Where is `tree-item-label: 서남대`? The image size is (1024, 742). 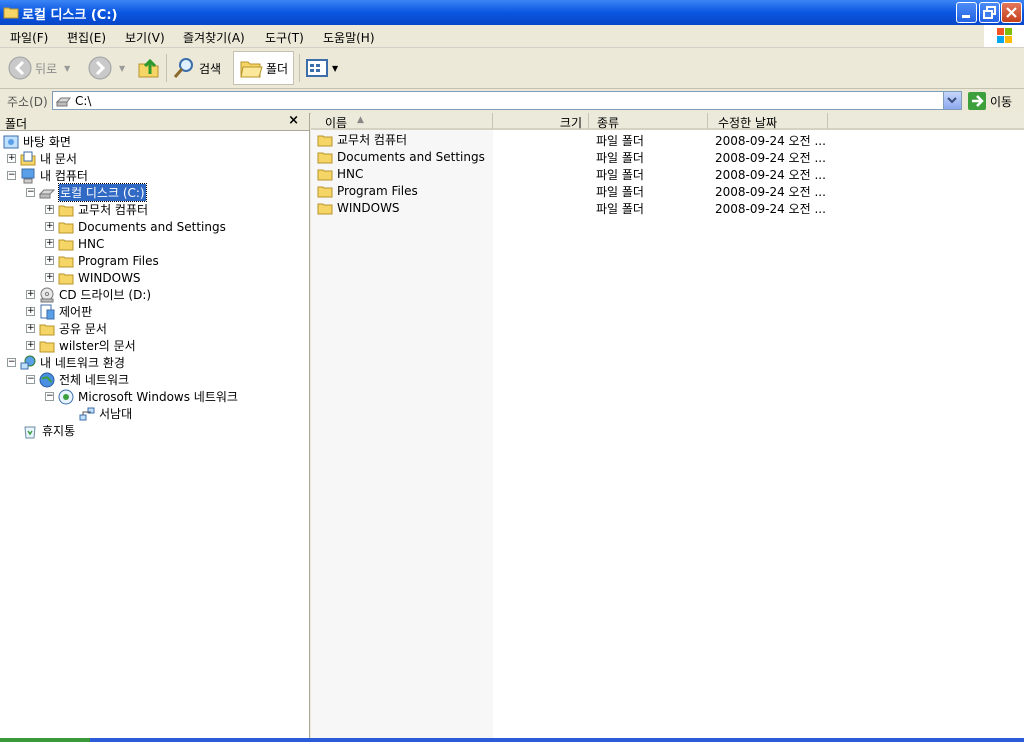 tree-item-label: 서남대 is located at coordinates (116, 414).